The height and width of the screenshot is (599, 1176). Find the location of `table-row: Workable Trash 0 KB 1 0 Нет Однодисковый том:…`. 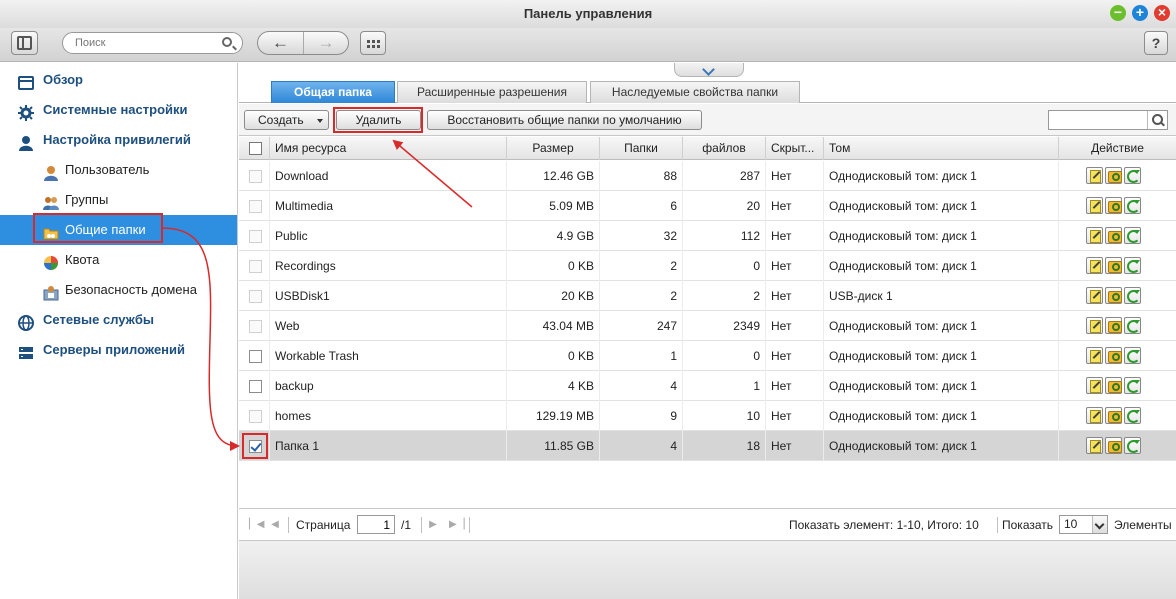

table-row: Workable Trash 0 KB 1 0 Нет Однодисковый том:… is located at coordinates (707, 356).